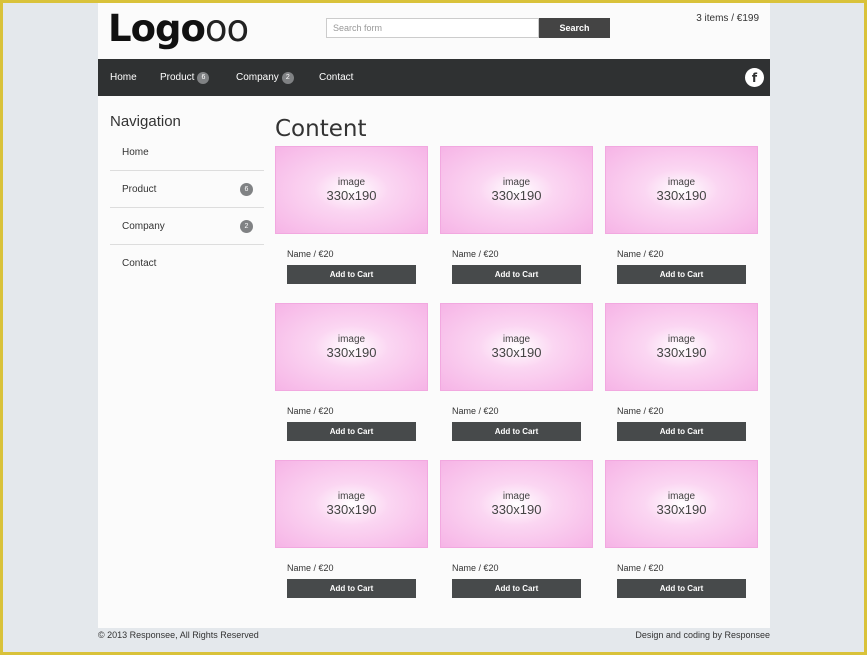 Image resolution: width=867 pixels, height=655 pixels. I want to click on nav-item-label: Product, so click(177, 77).